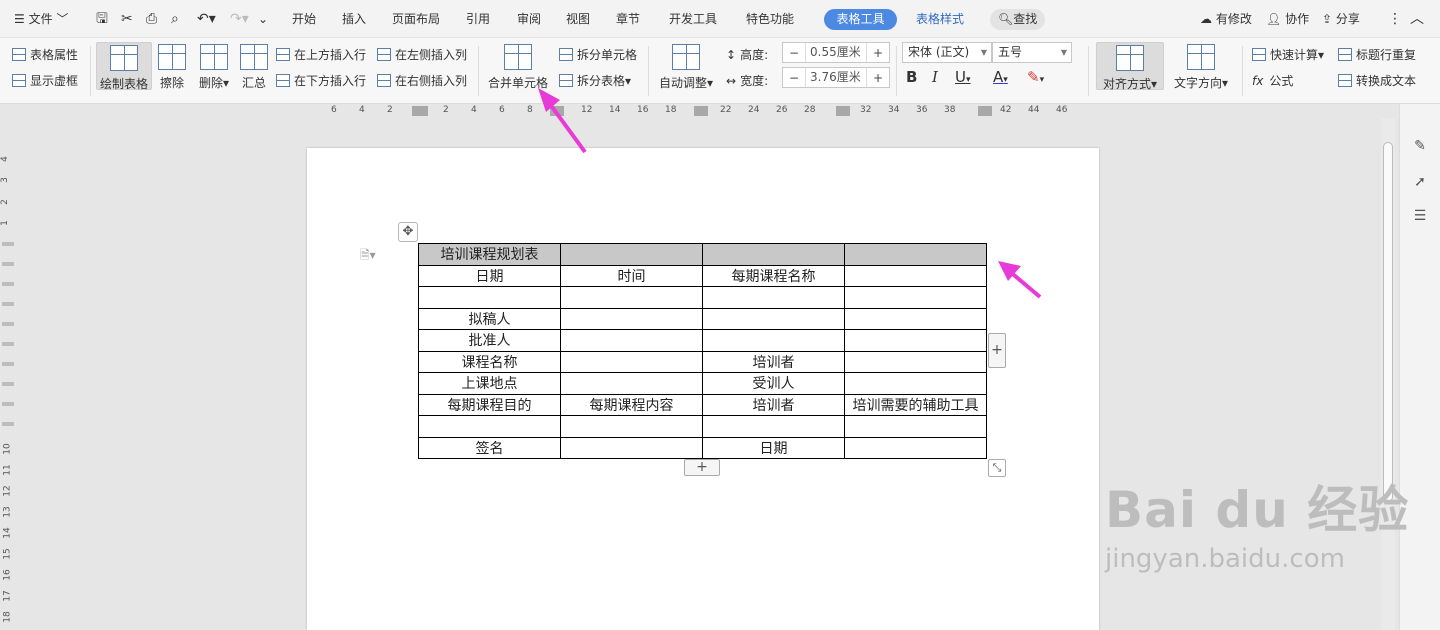  Describe the element at coordinates (562, 121) in the screenshot. I see `arrow-to-merge-cells` at that location.